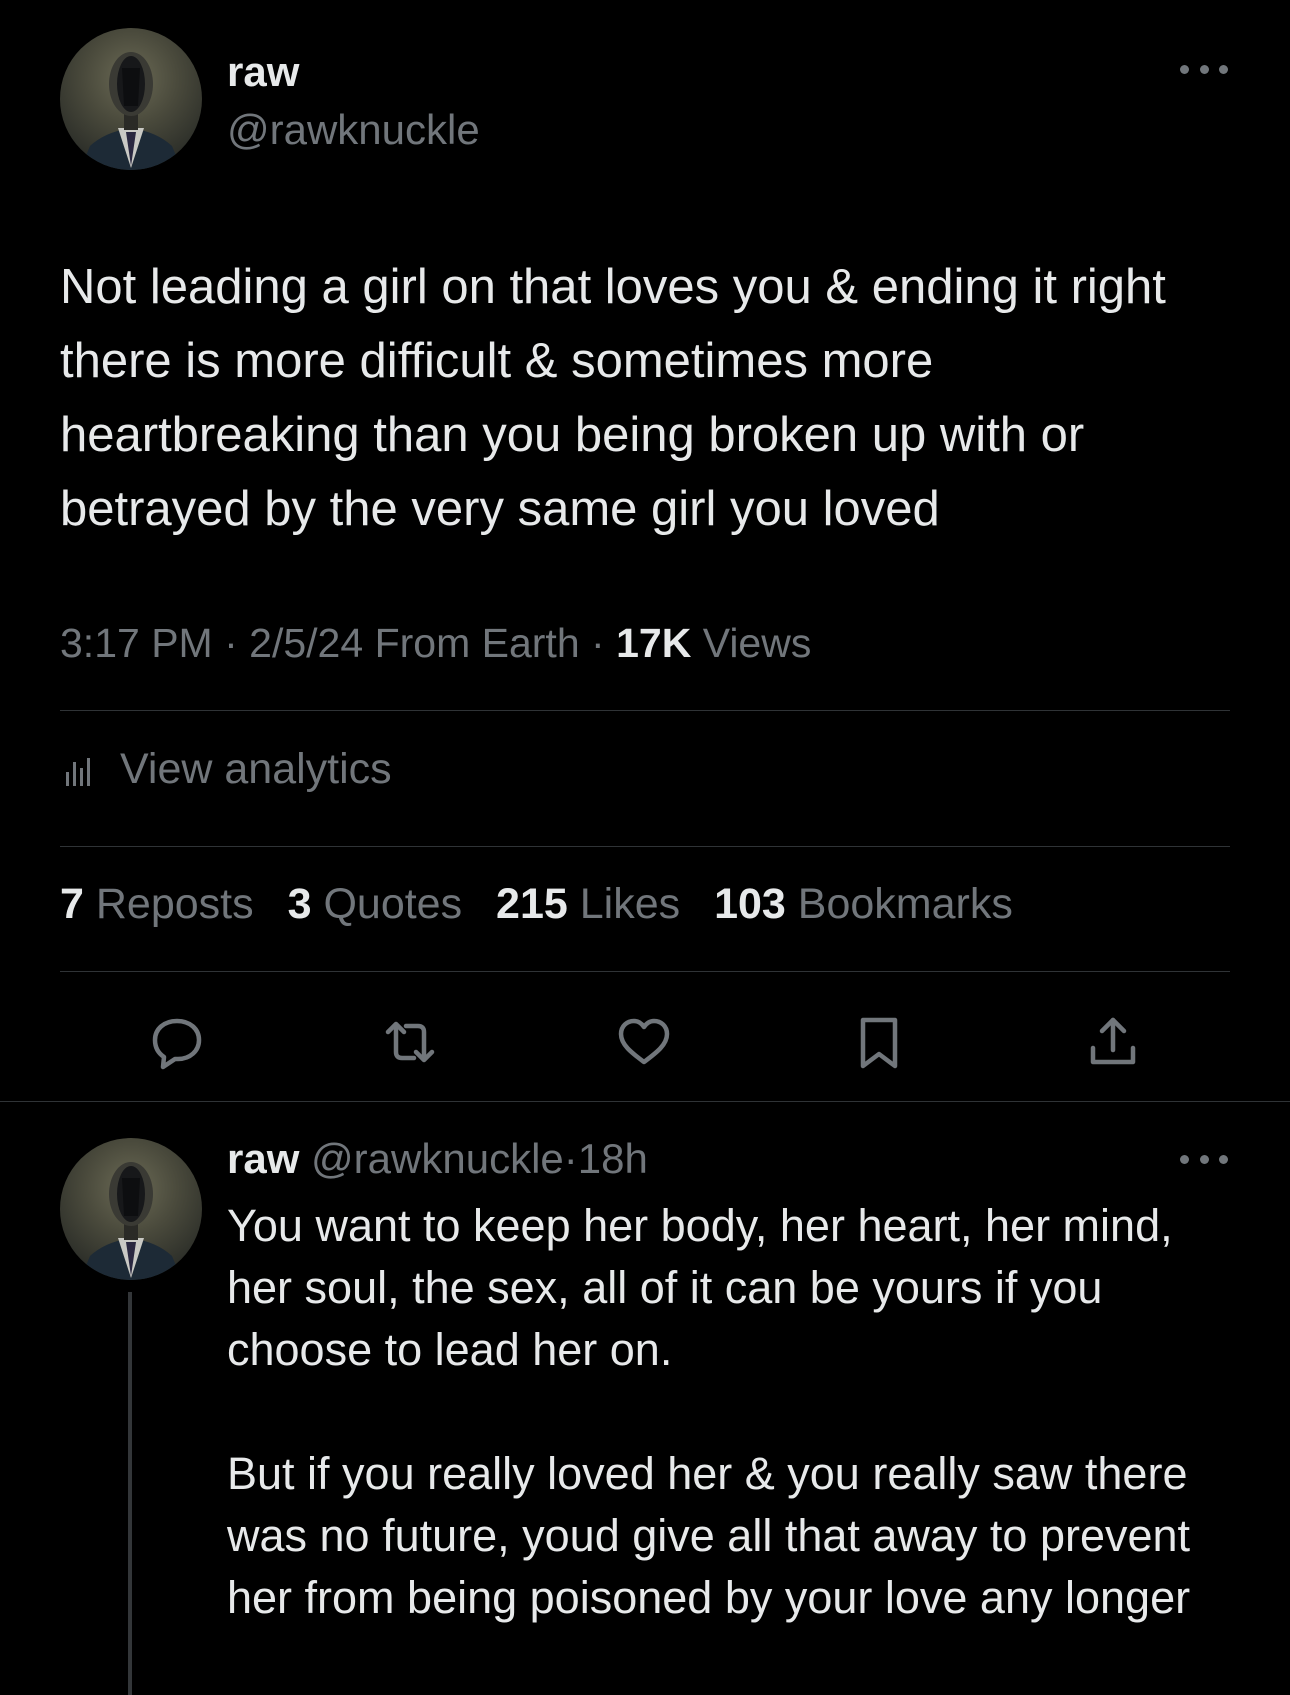 This screenshot has height=1695, width=1290. I want to click on repost-button, so click(410, 1042).